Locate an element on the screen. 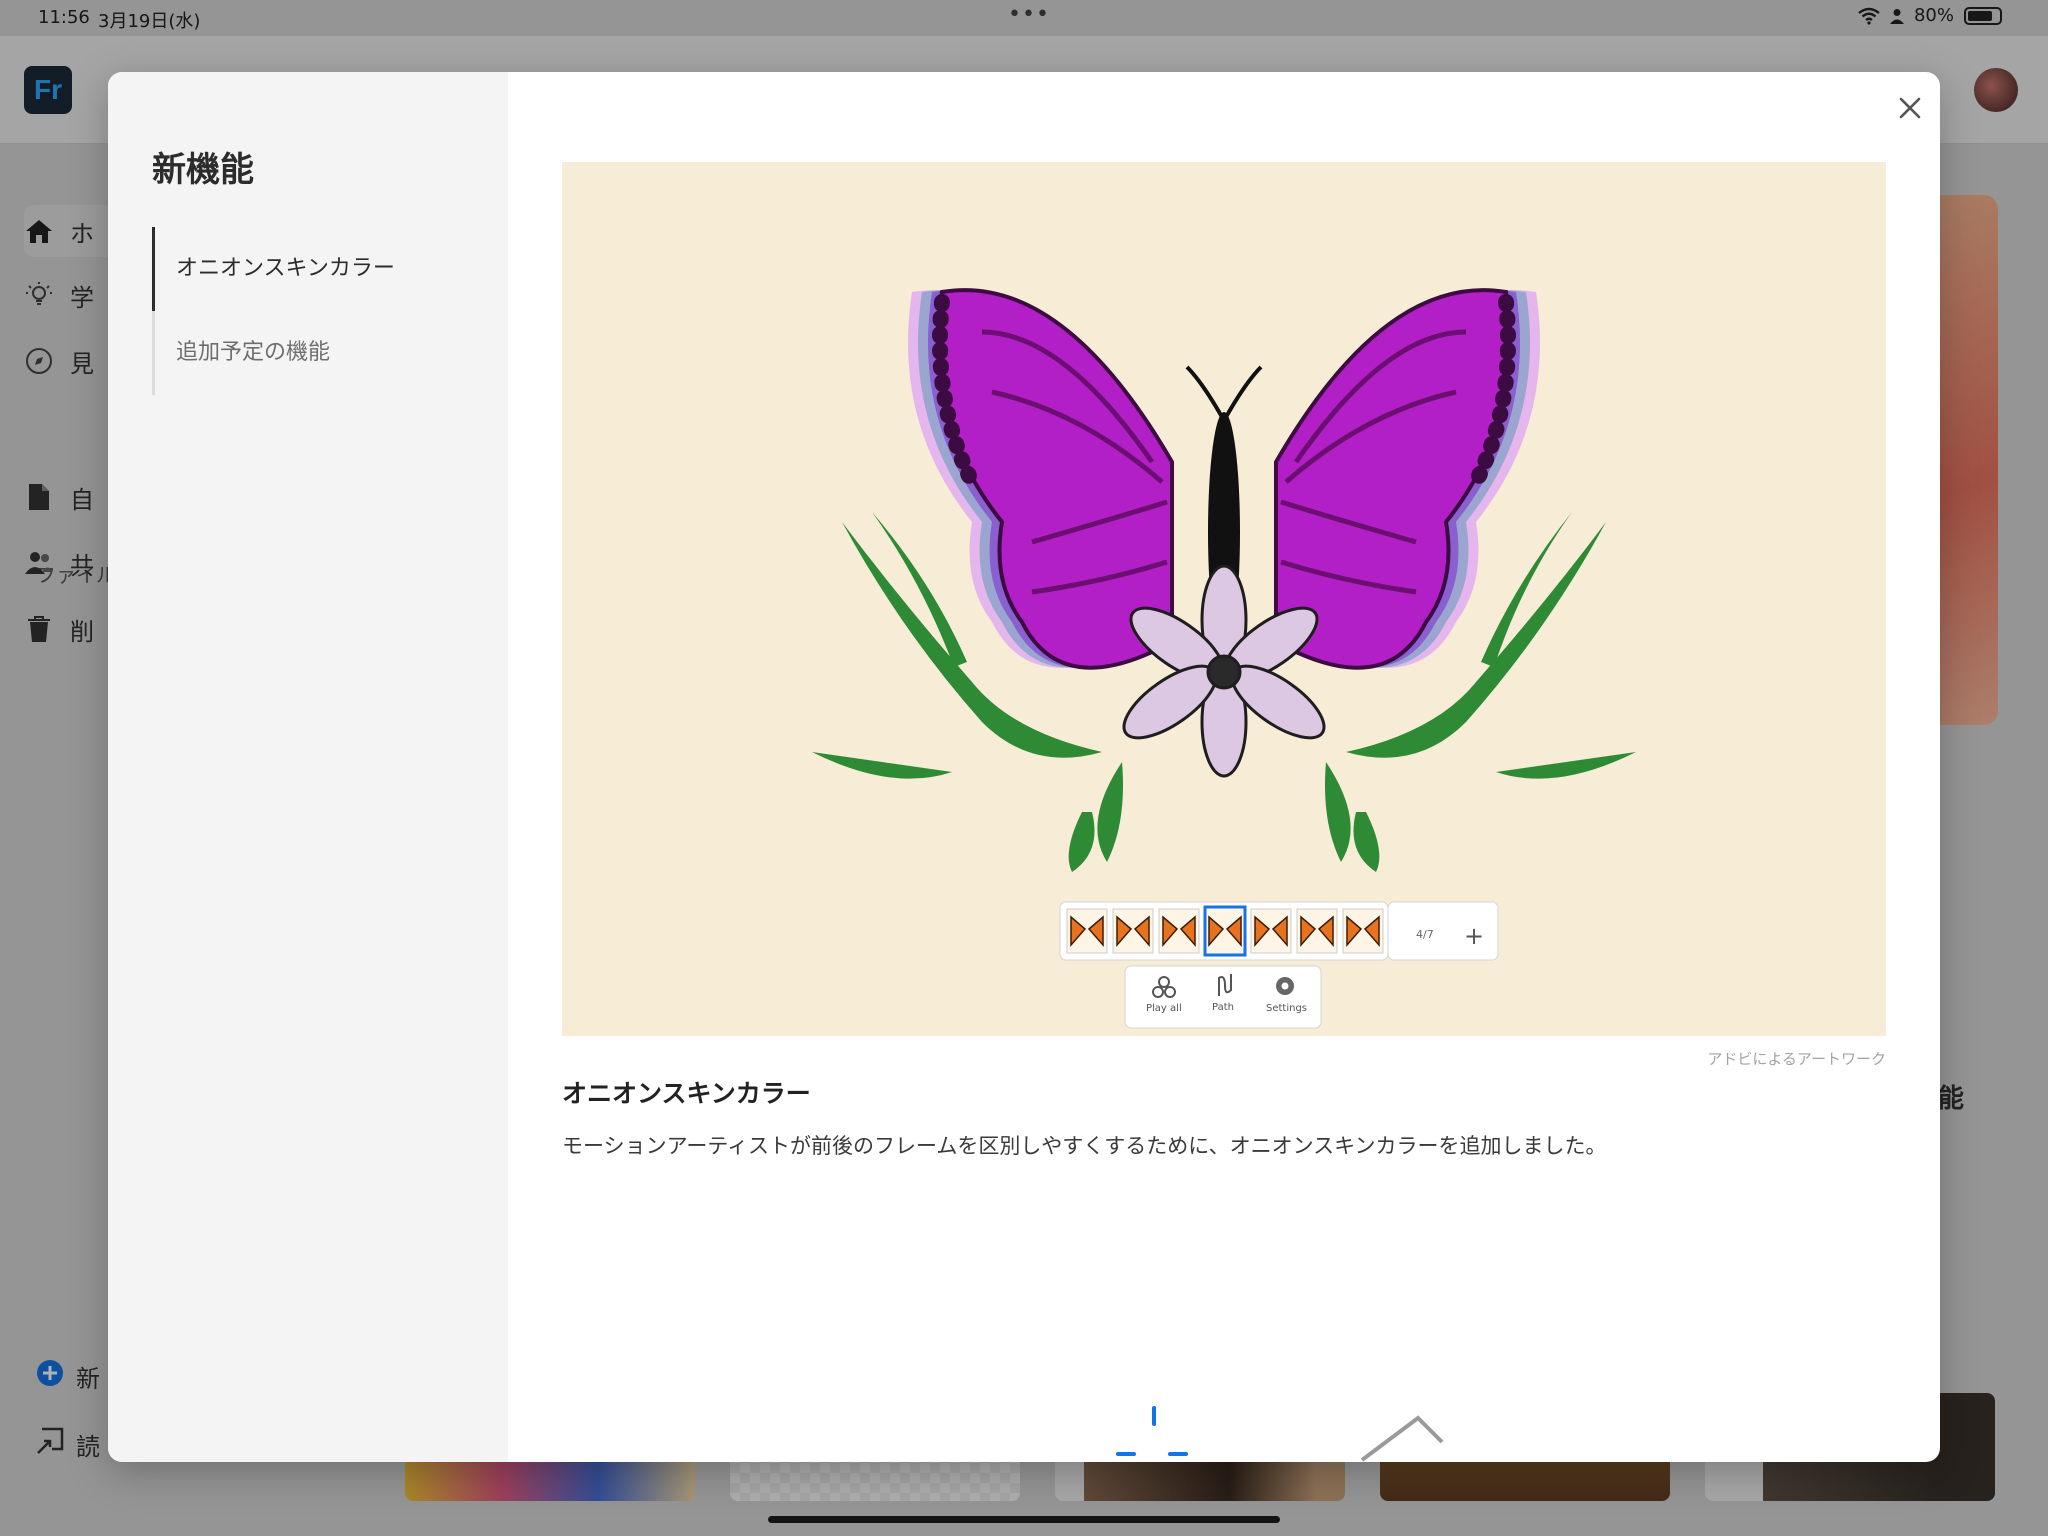 This screenshot has width=2048, height=1536. feature-item-onion-skin: オニオンスキンカラー is located at coordinates (322, 269).